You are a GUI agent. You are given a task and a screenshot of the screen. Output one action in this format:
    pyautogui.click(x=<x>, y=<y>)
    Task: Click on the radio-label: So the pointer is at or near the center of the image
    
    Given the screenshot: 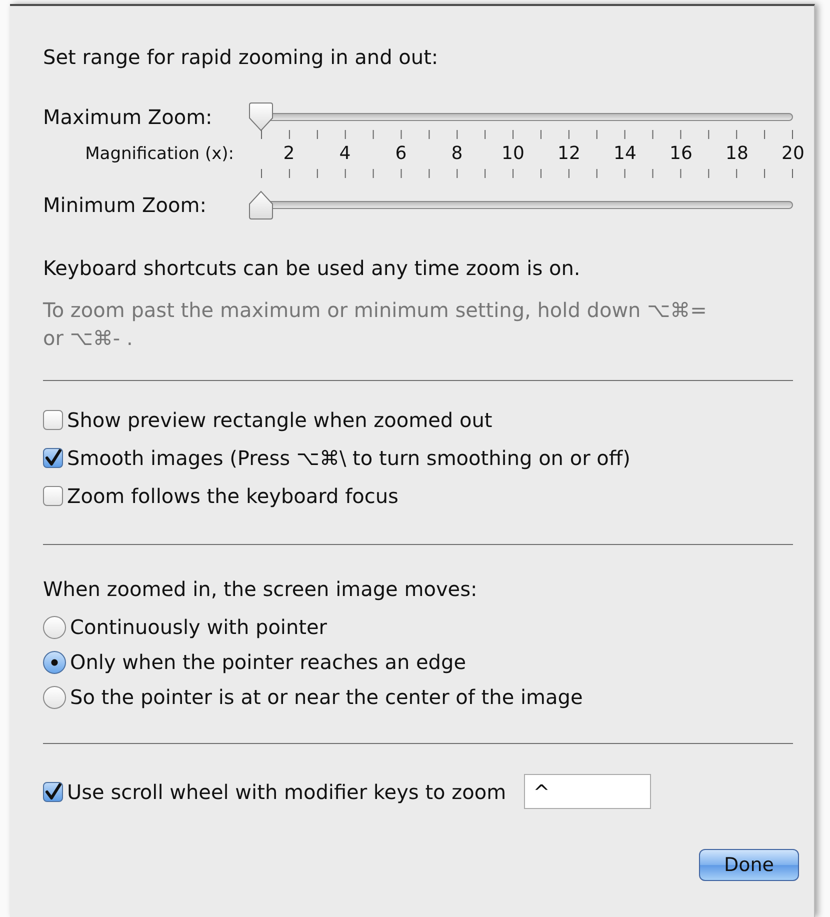 What is the action you would take?
    pyautogui.click(x=326, y=697)
    